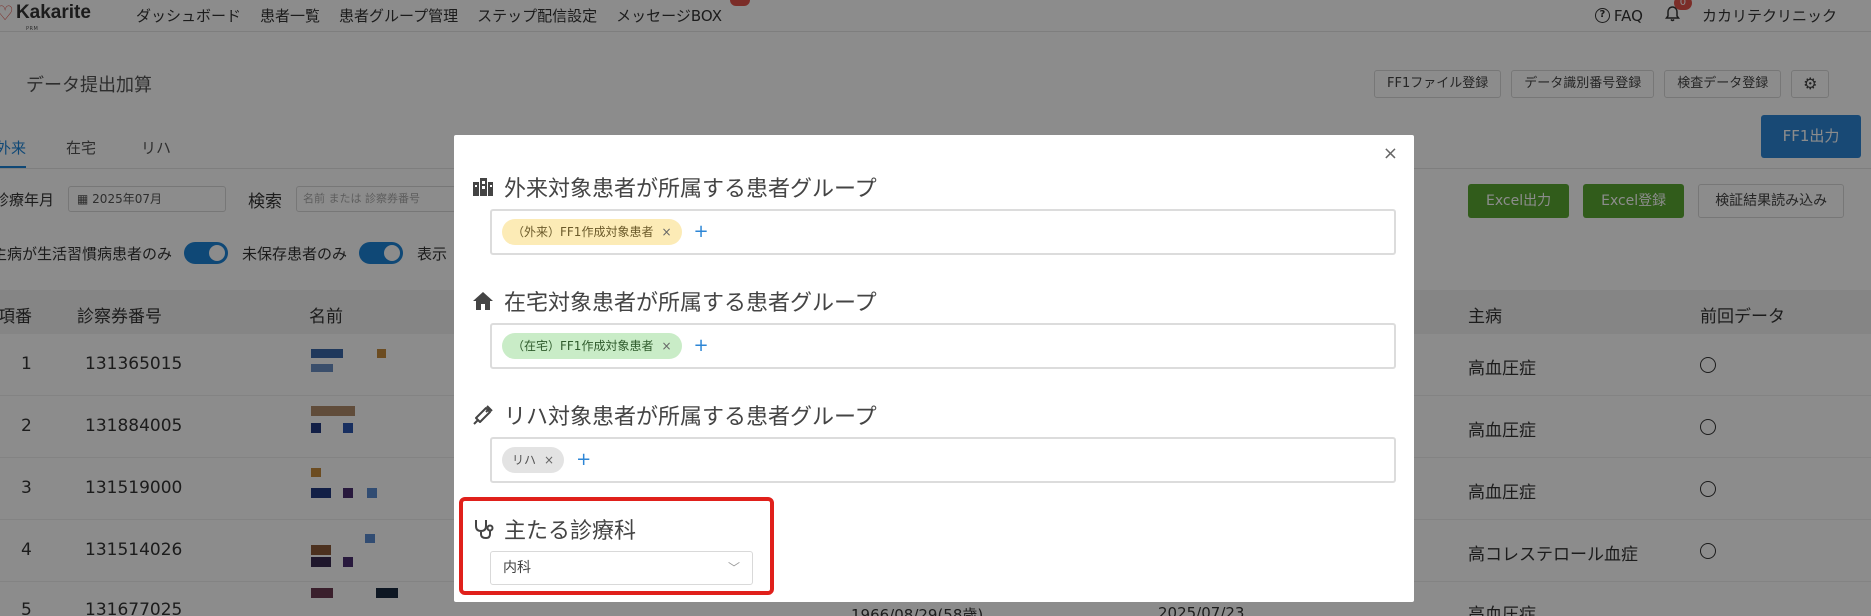 This screenshot has height=616, width=1871. What do you see at coordinates (616, 546) in the screenshot?
I see `annotation-highlight-box` at bounding box center [616, 546].